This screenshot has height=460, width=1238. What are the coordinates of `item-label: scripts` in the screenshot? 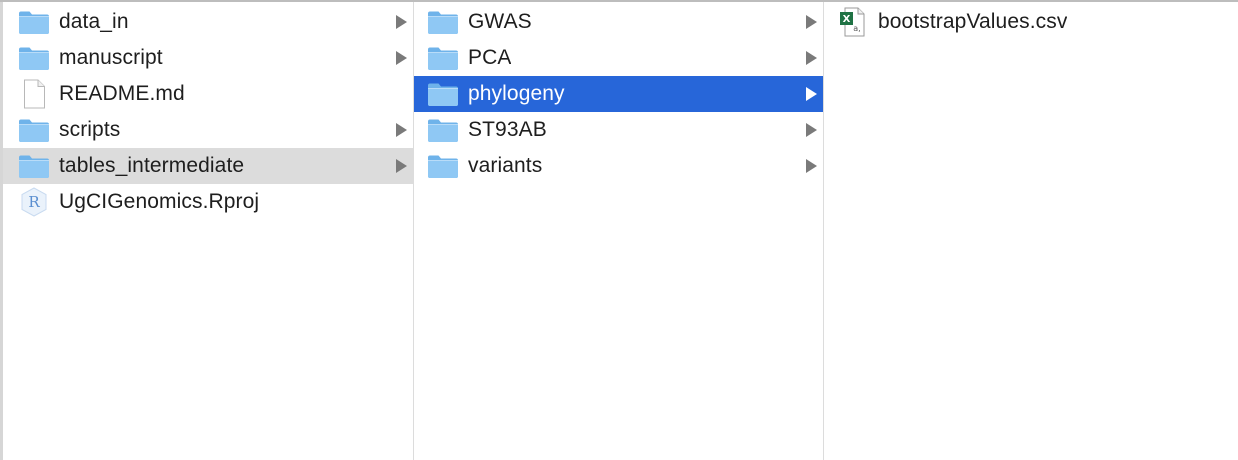 It's located at (90, 129).